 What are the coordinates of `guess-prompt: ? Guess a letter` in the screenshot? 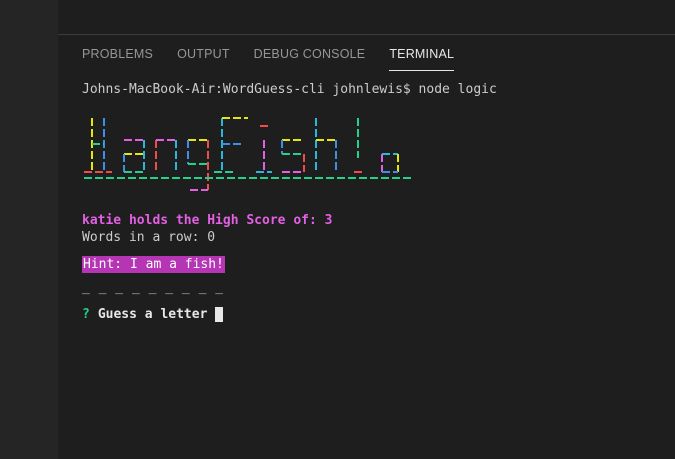 It's located at (289, 314).